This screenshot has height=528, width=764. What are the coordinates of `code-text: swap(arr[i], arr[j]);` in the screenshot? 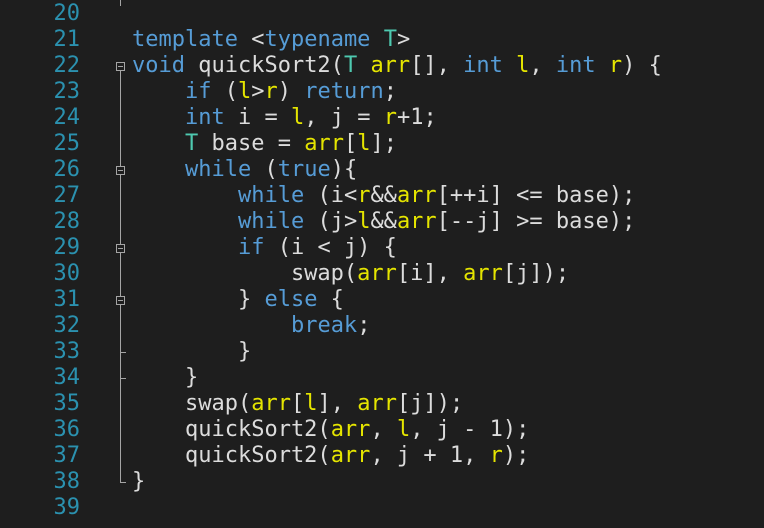 It's located at (350, 274).